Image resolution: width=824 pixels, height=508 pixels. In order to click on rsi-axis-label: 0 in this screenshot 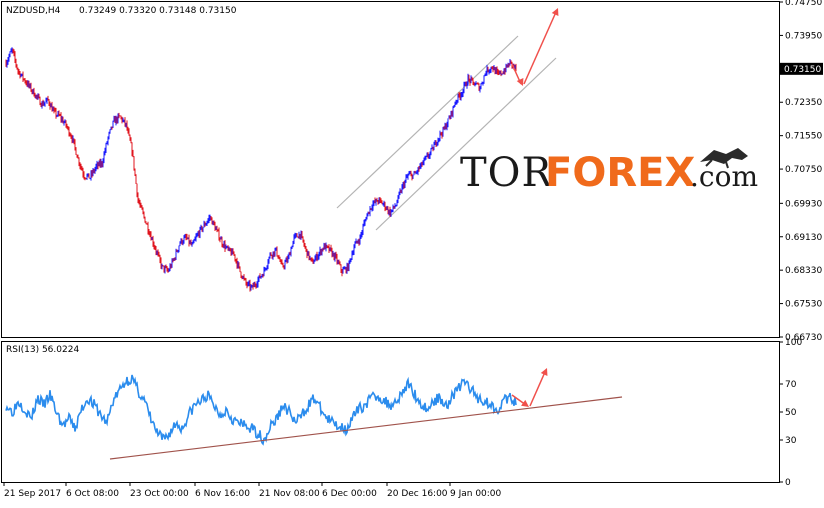, I will do `click(788, 483)`.